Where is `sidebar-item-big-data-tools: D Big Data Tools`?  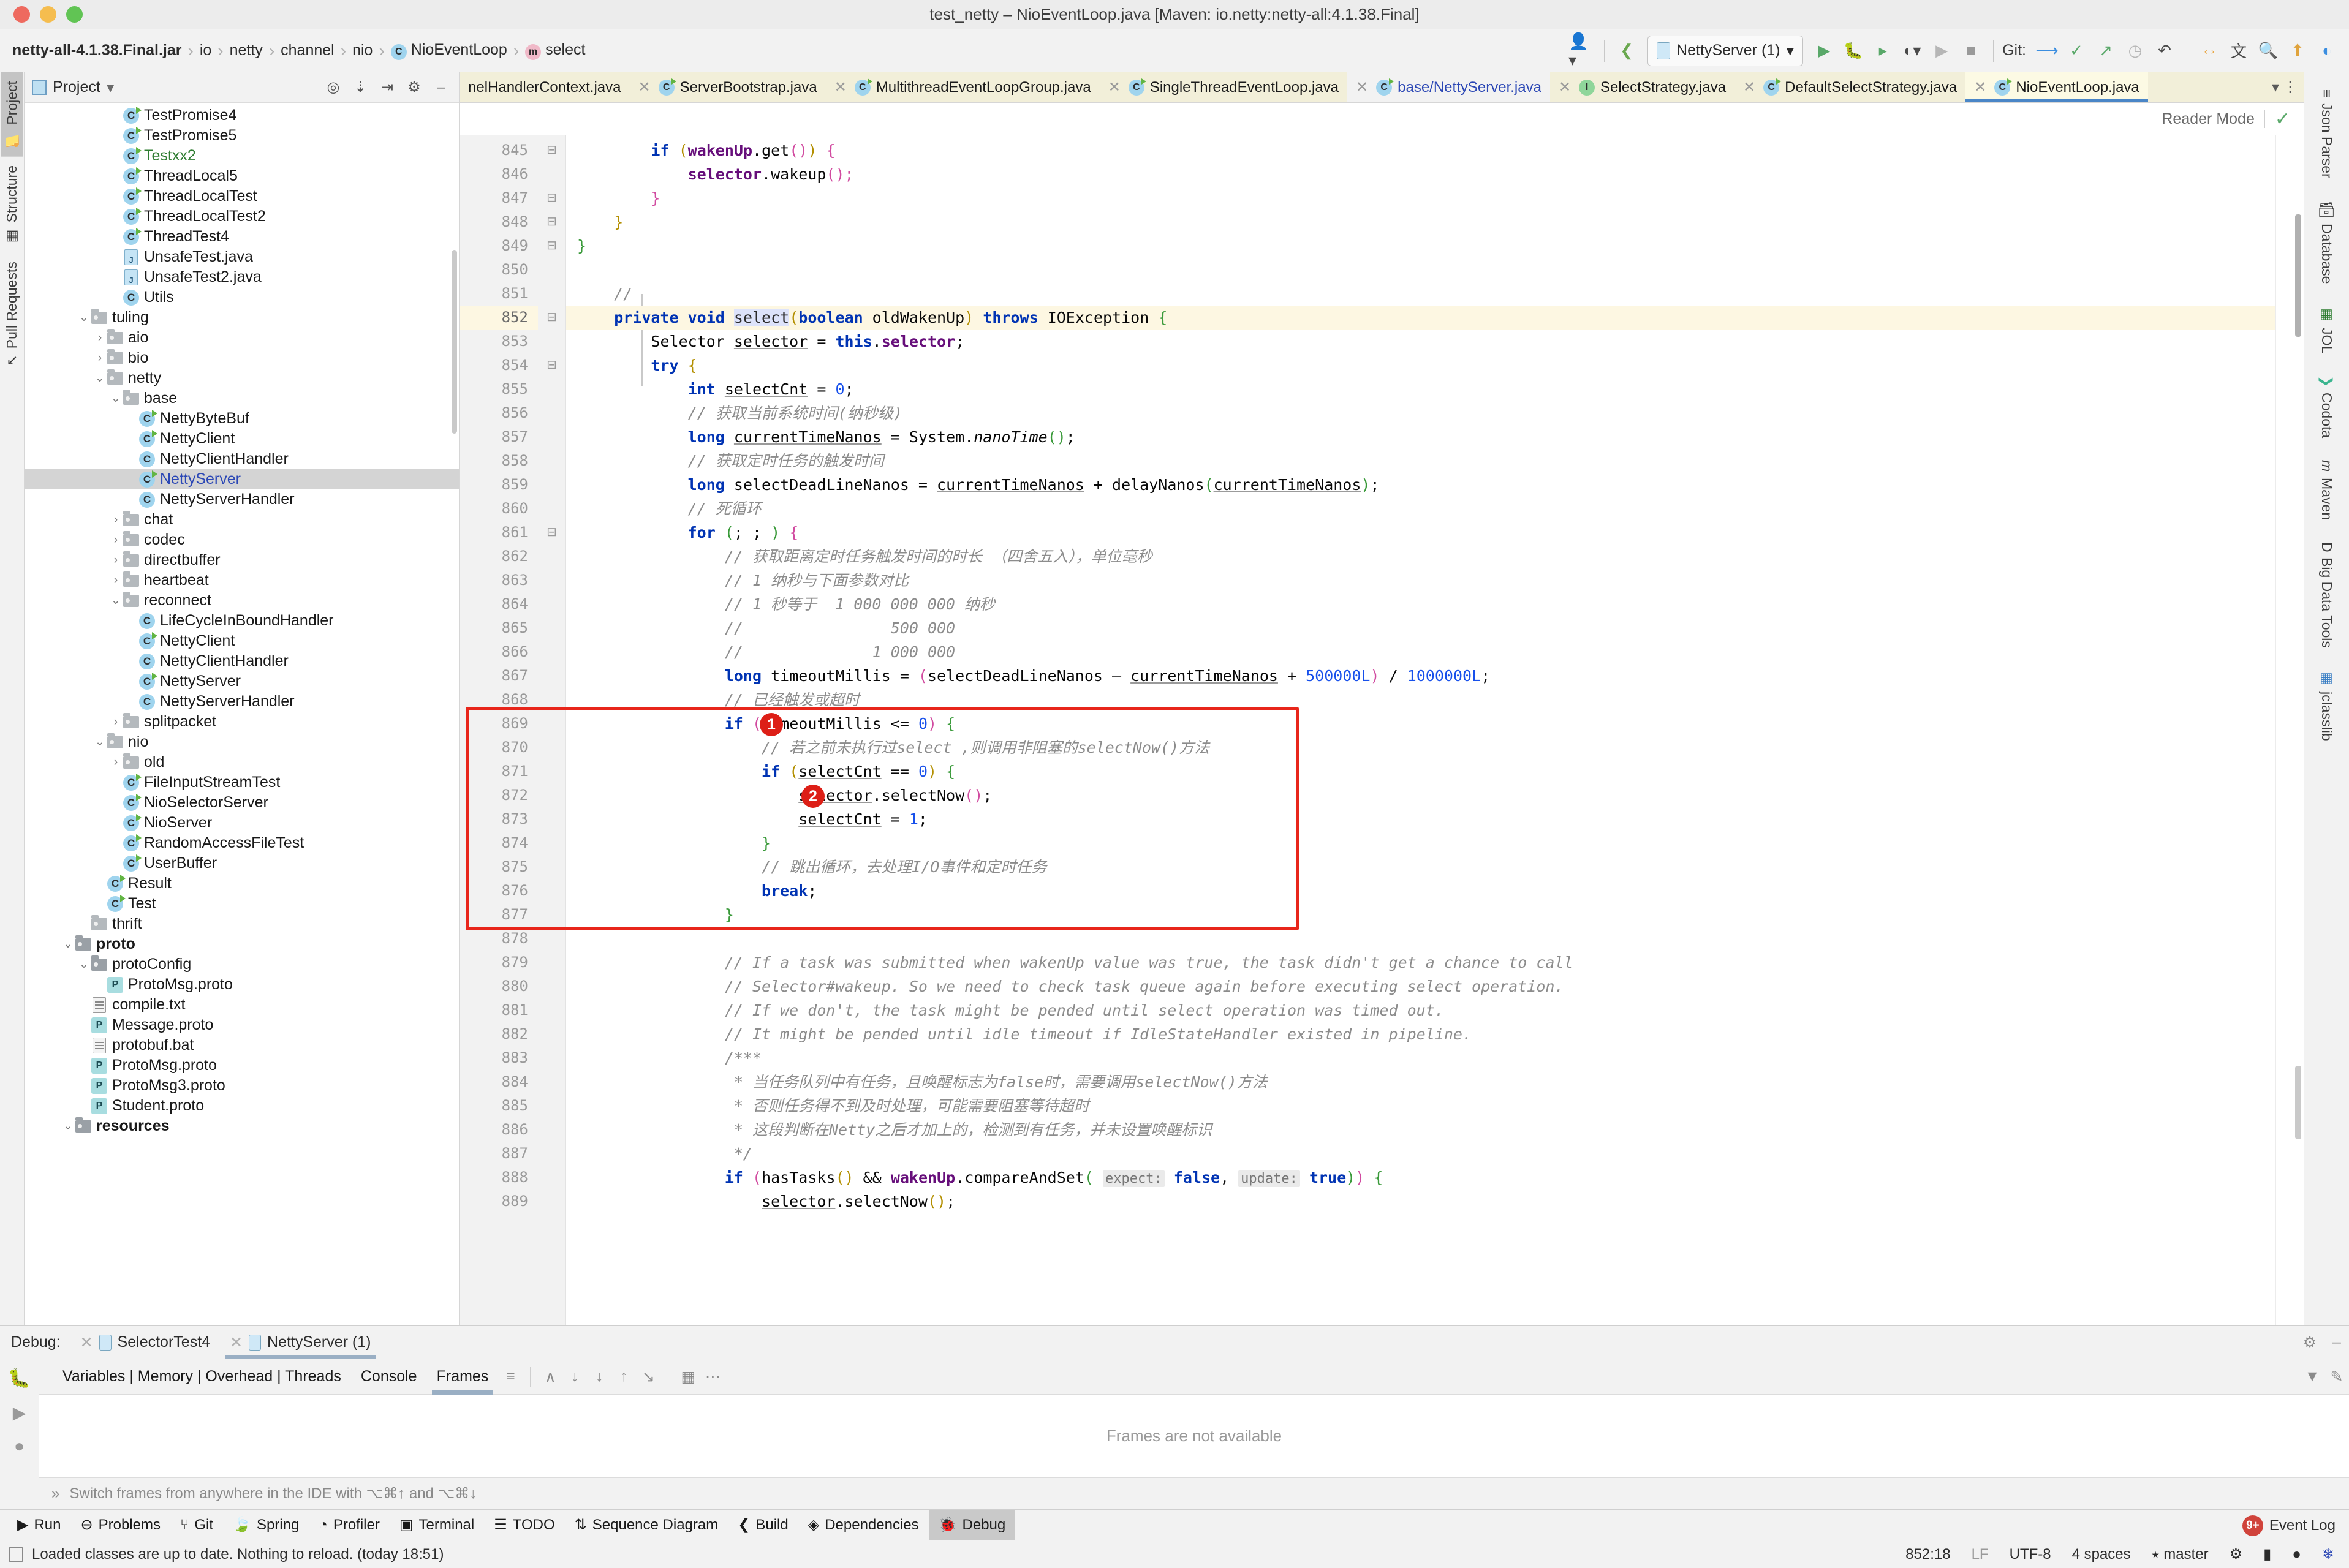 sidebar-item-big-data-tools: D Big Data Tools is located at coordinates (2326, 596).